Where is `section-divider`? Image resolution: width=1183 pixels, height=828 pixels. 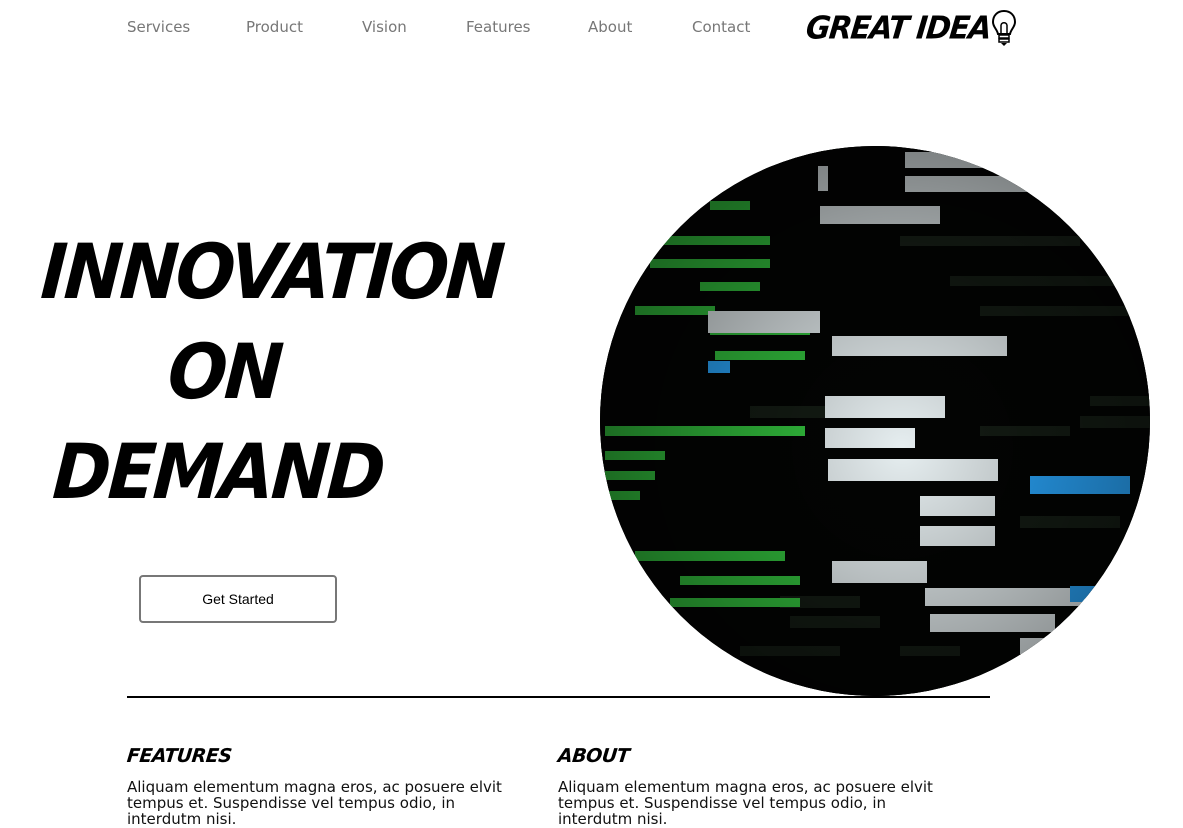 section-divider is located at coordinates (558, 697).